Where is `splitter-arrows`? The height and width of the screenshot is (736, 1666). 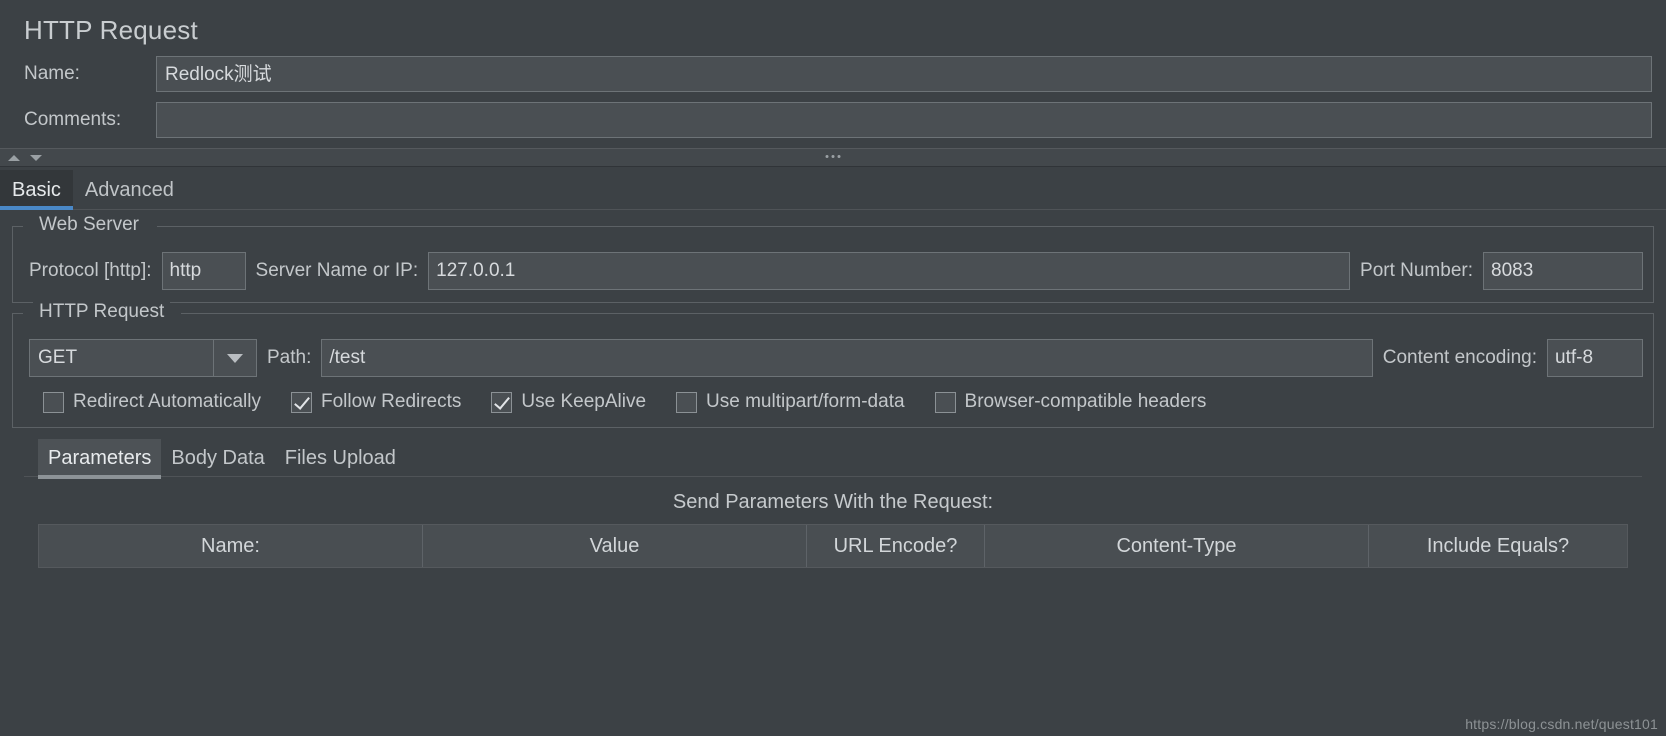 splitter-arrows is located at coordinates (25, 157).